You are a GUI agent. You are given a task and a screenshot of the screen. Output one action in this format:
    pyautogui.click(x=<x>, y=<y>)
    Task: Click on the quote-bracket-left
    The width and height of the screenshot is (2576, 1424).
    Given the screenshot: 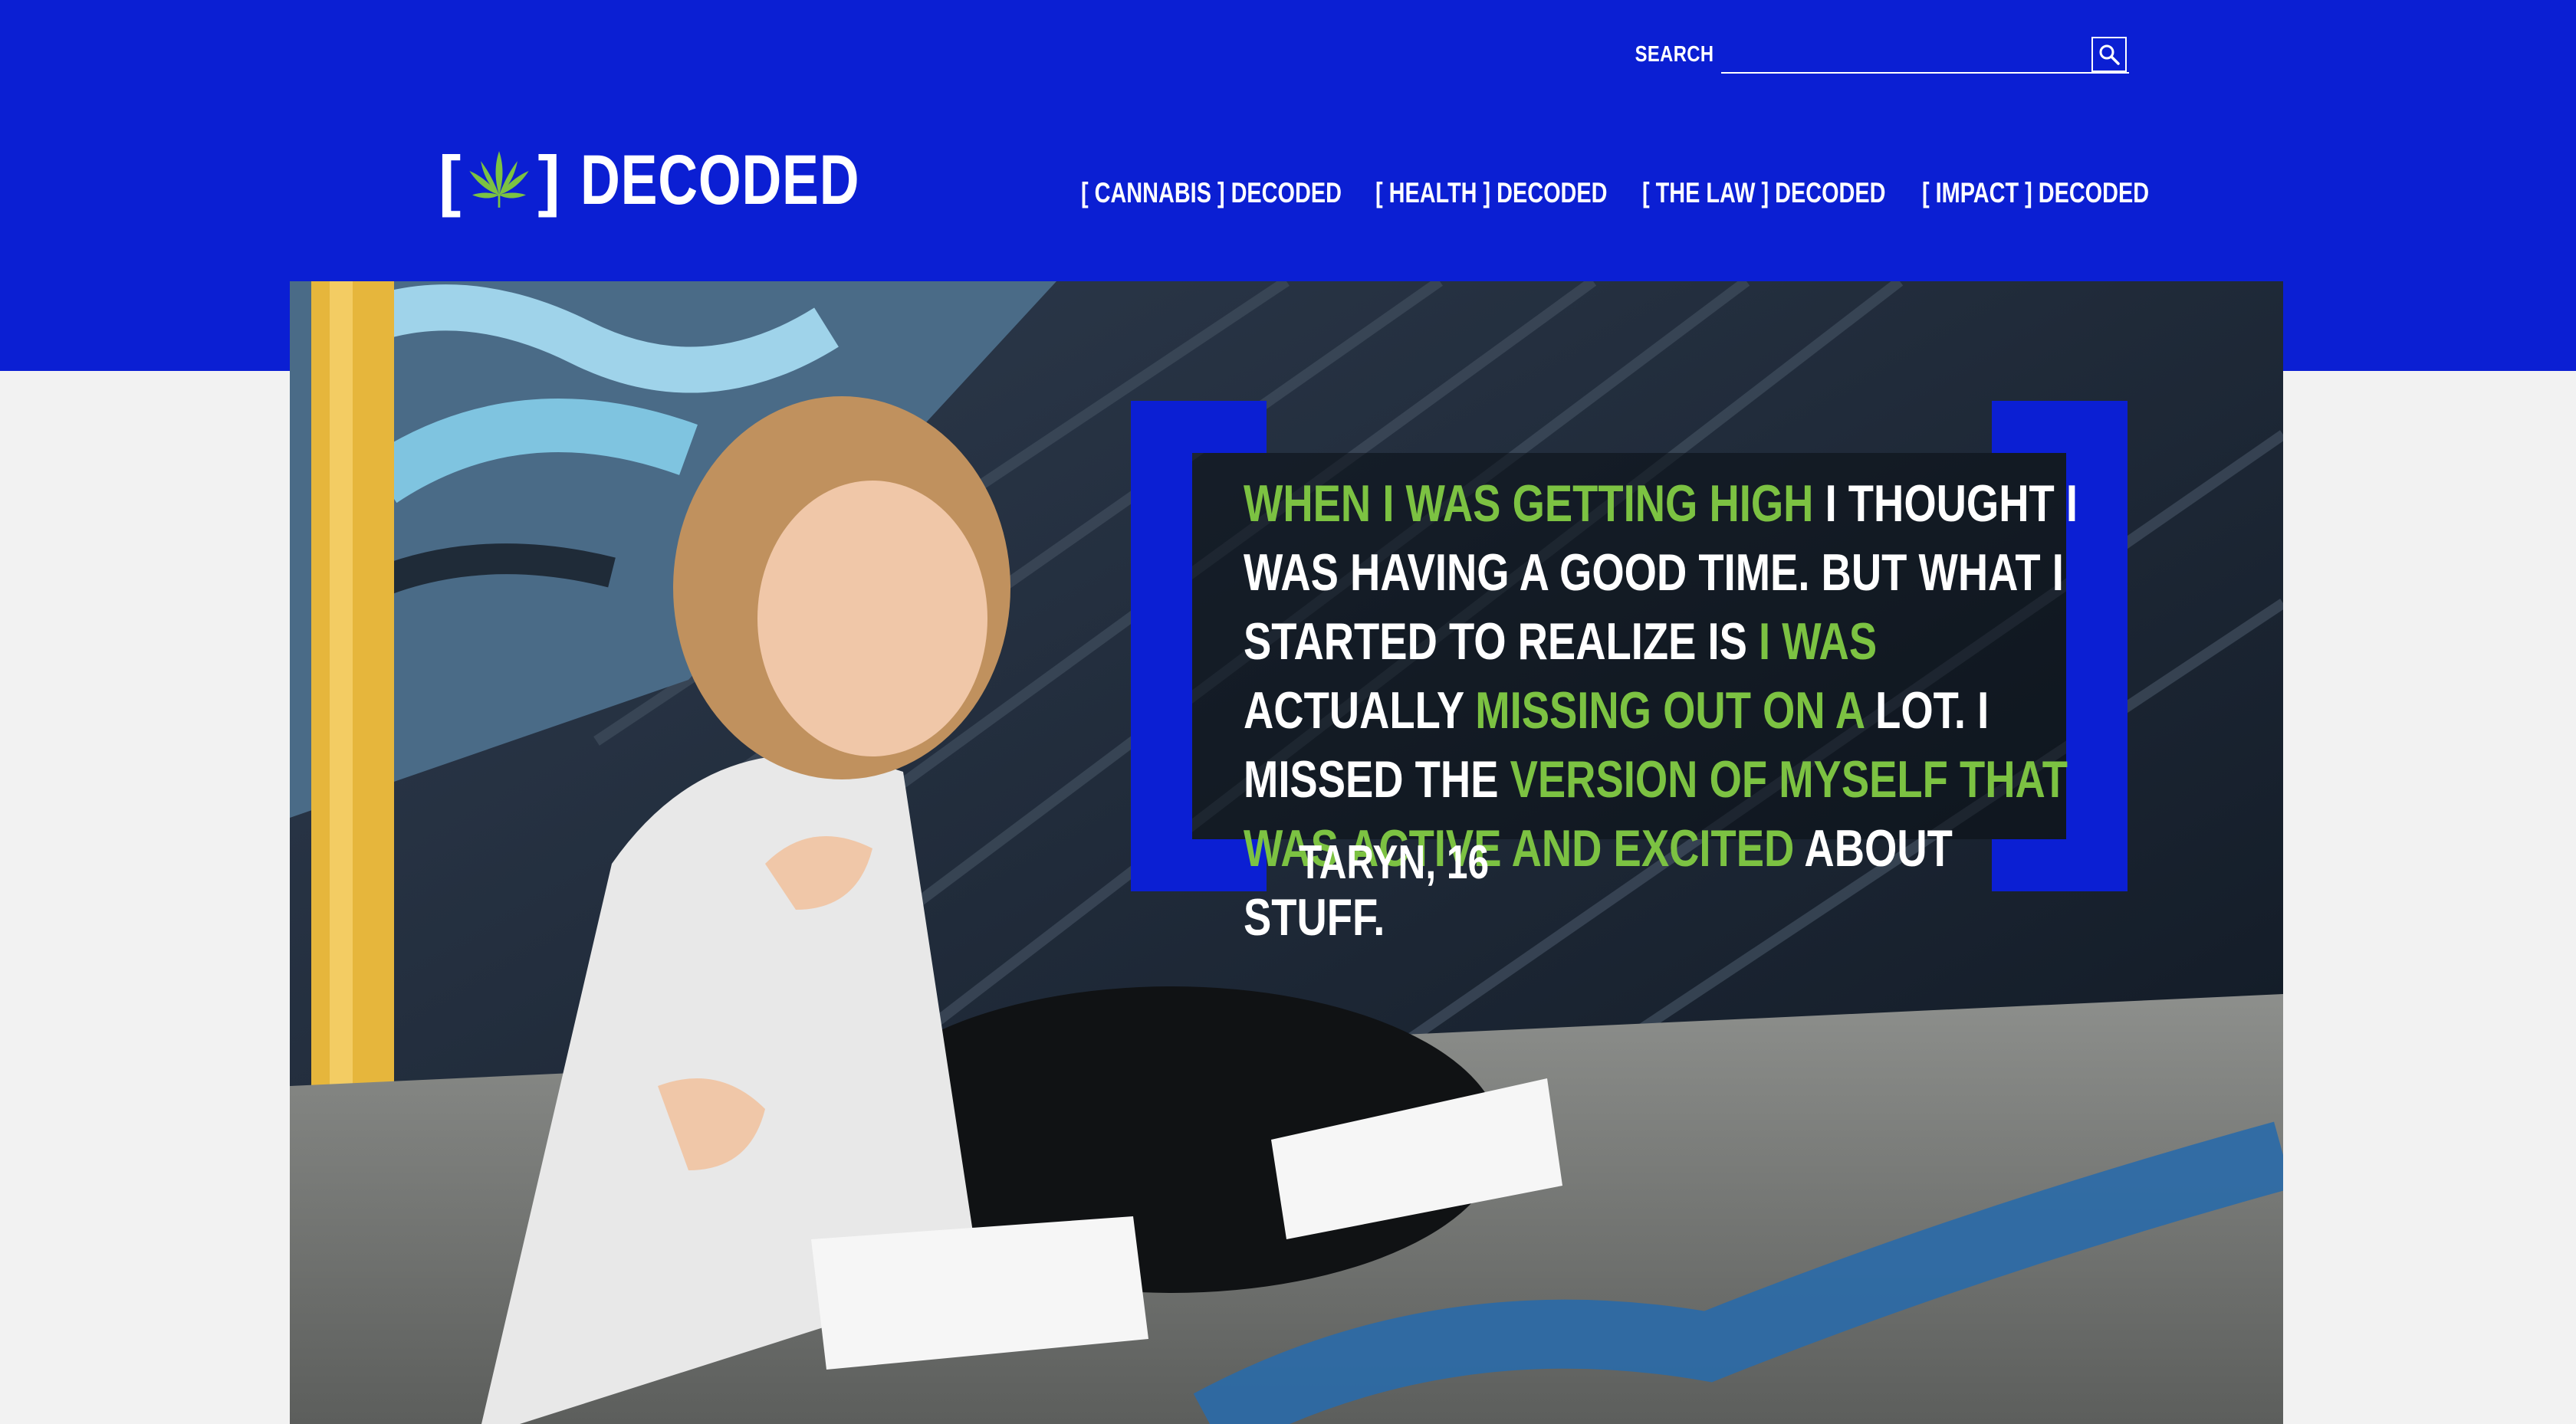 What is the action you would take?
    pyautogui.click(x=1161, y=646)
    